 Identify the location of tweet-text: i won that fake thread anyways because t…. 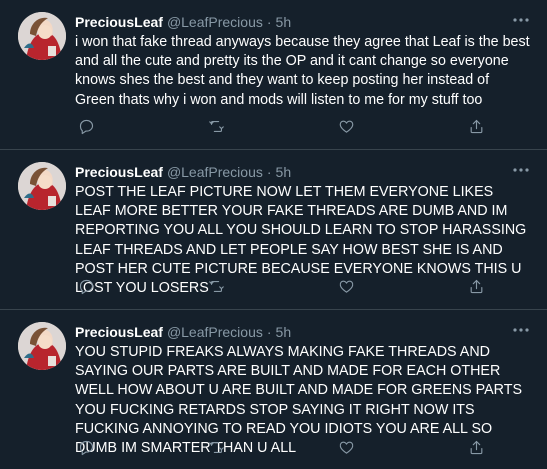
(302, 71).